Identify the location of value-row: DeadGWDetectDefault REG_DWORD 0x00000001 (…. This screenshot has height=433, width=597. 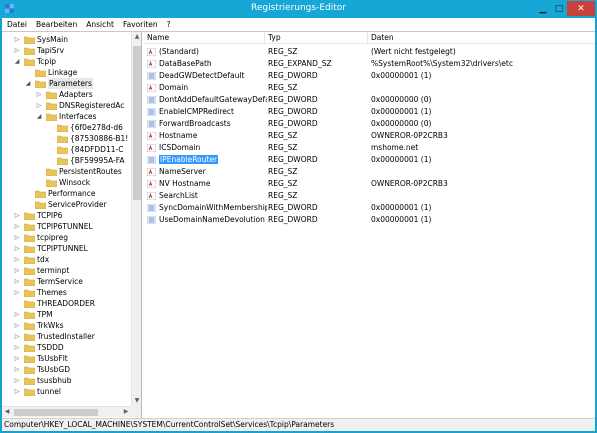
(369, 76).